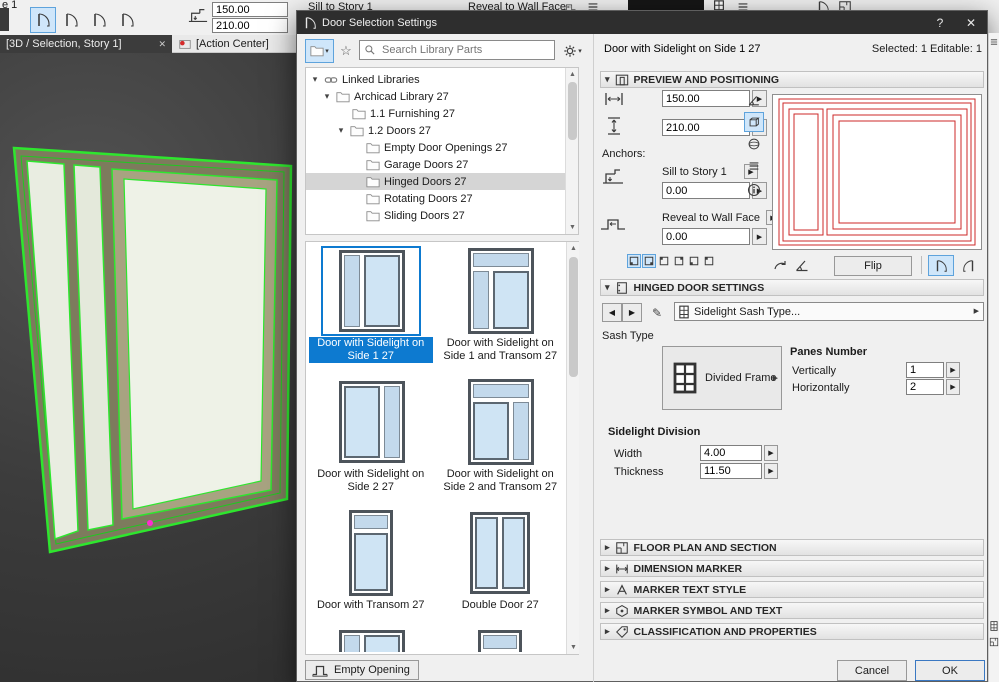  I want to click on sash-type-dropdown: Sidelight Sash Type... ▶, so click(829, 311).